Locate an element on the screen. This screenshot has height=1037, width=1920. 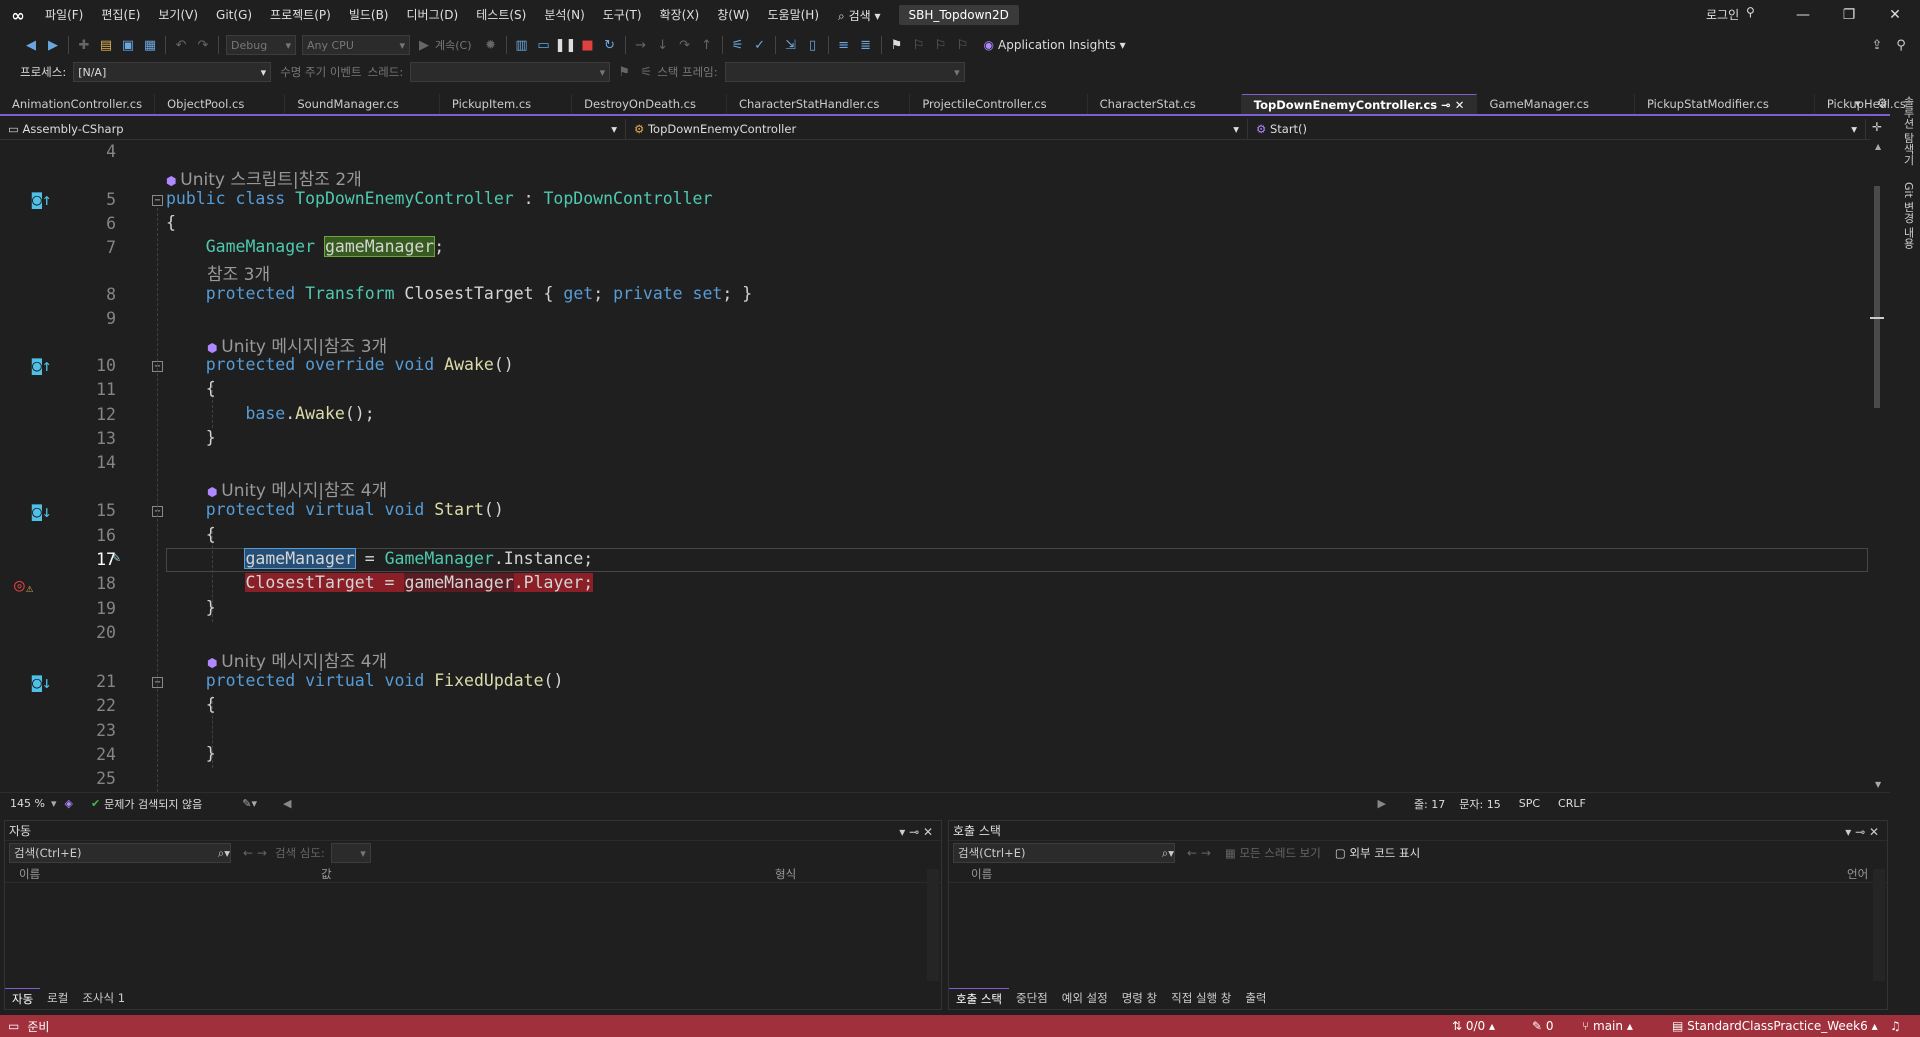
menu-extensions: 확장(X) is located at coordinates (680, 15).